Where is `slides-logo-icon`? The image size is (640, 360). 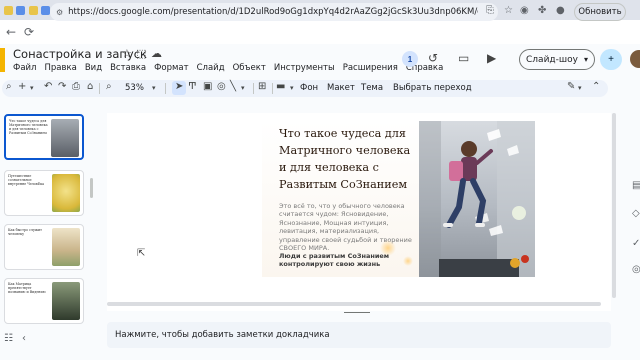 slides-logo-icon is located at coordinates (2, 60).